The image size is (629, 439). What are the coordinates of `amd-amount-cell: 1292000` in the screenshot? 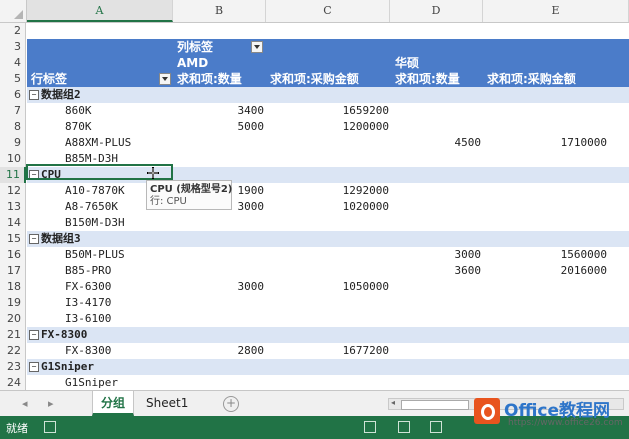 It's located at (327, 191).